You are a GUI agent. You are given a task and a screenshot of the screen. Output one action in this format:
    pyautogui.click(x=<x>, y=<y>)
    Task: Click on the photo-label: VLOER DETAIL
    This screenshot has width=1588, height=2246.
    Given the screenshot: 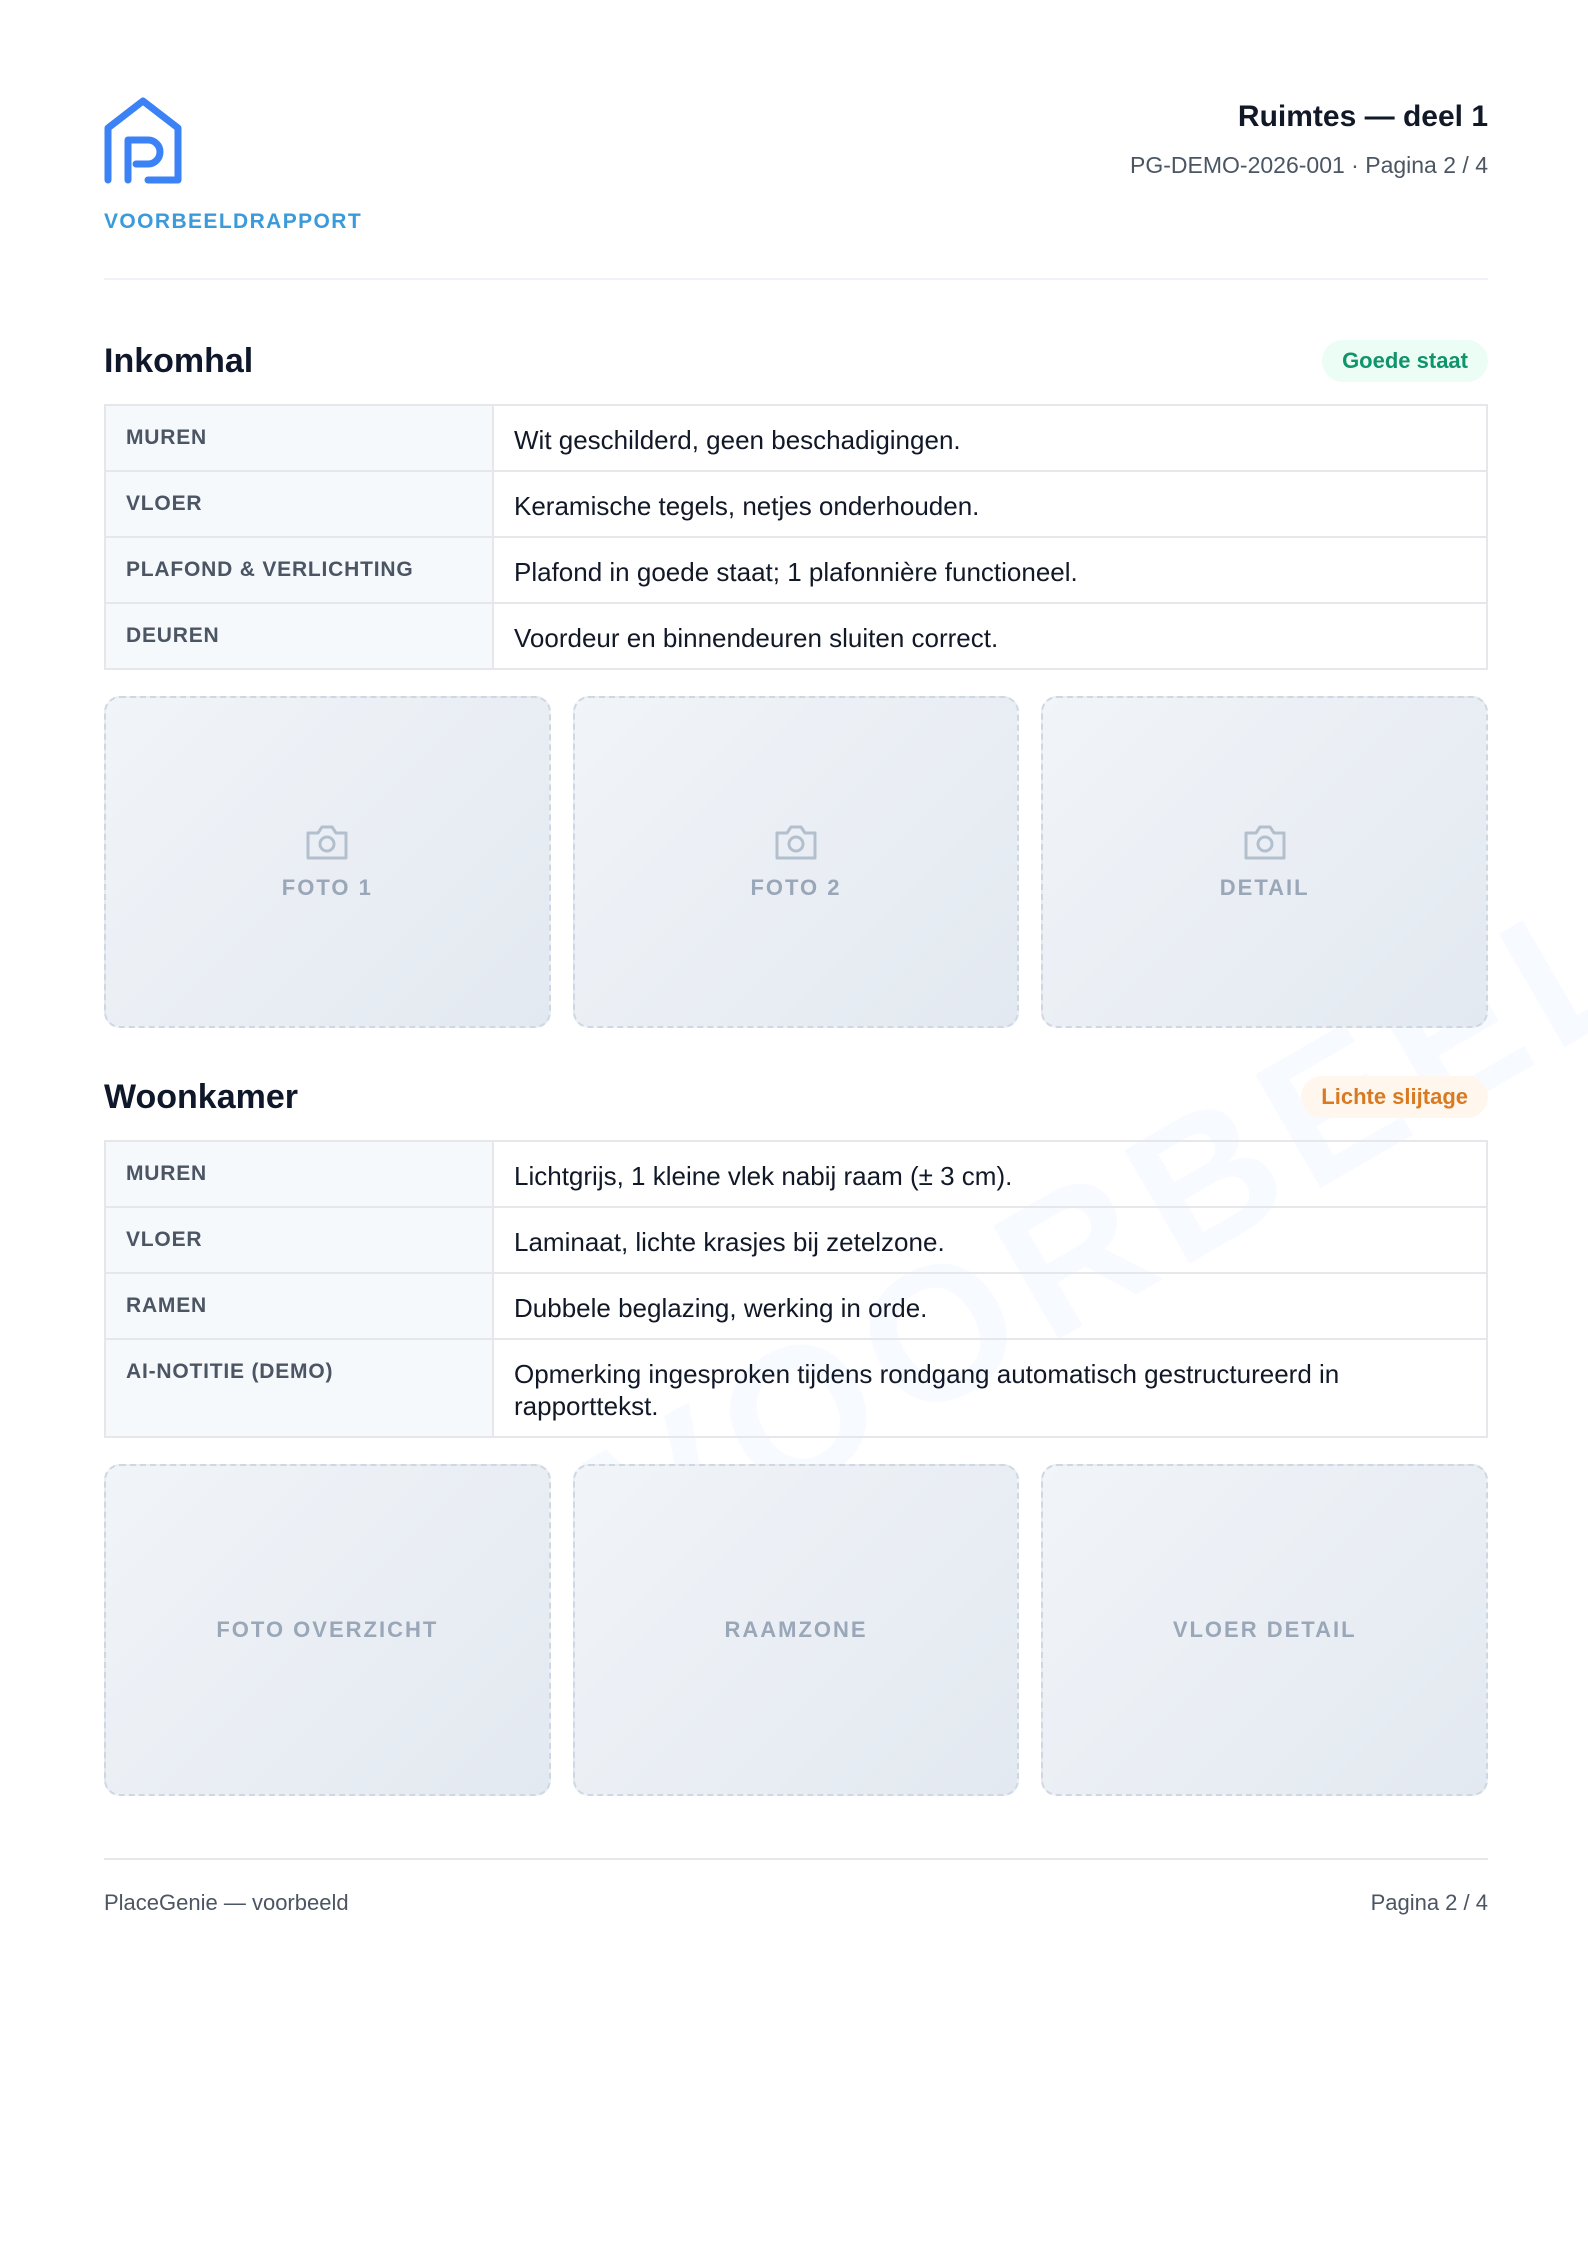 What is the action you would take?
    pyautogui.click(x=1264, y=1629)
    